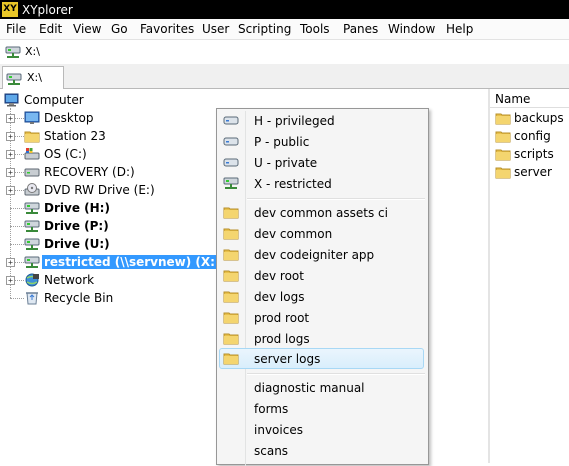 The image size is (569, 466). Describe the element at coordinates (321, 450) in the screenshot. I see `menu-item-document: scans` at that location.